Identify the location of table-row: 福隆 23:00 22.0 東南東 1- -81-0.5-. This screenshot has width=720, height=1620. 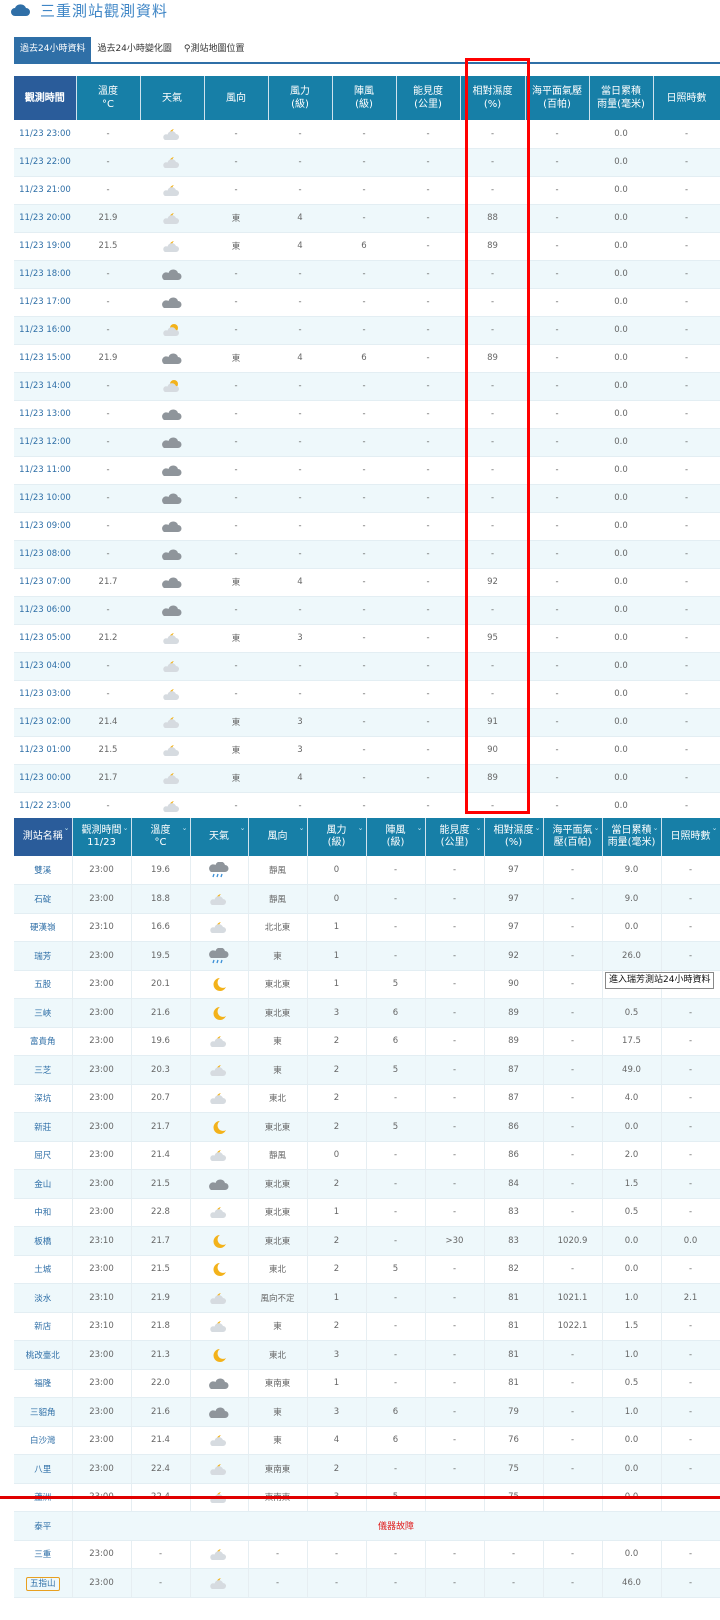
(367, 1383).